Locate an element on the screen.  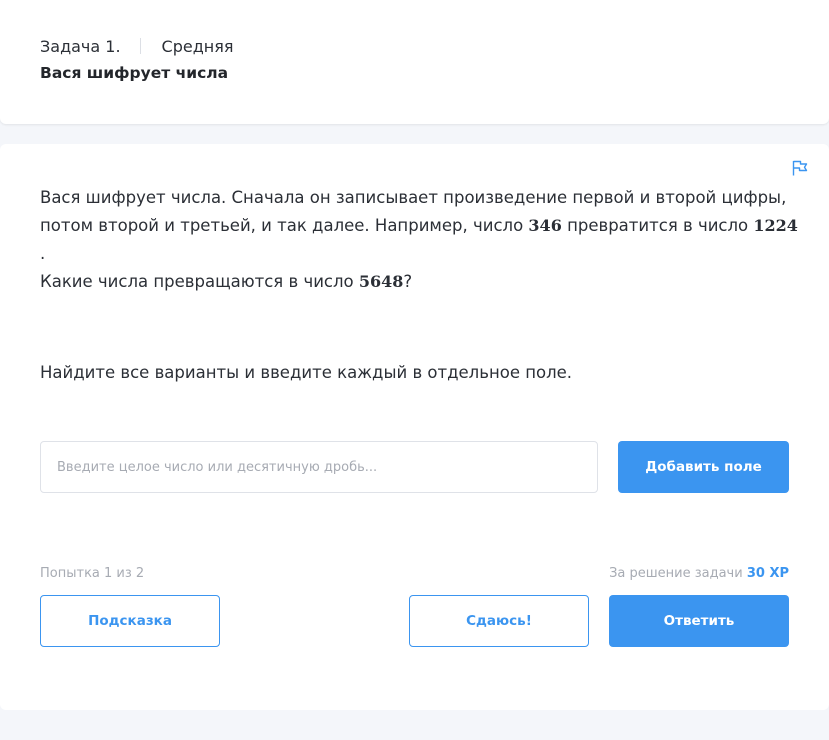
statement-period: . is located at coordinates (43, 253).